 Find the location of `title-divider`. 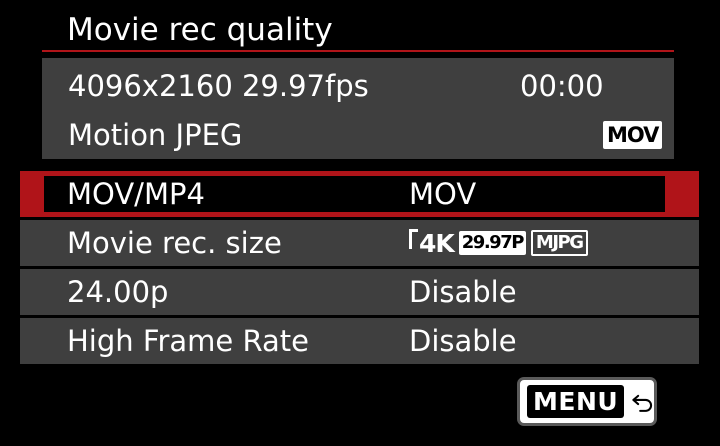

title-divider is located at coordinates (358, 51).